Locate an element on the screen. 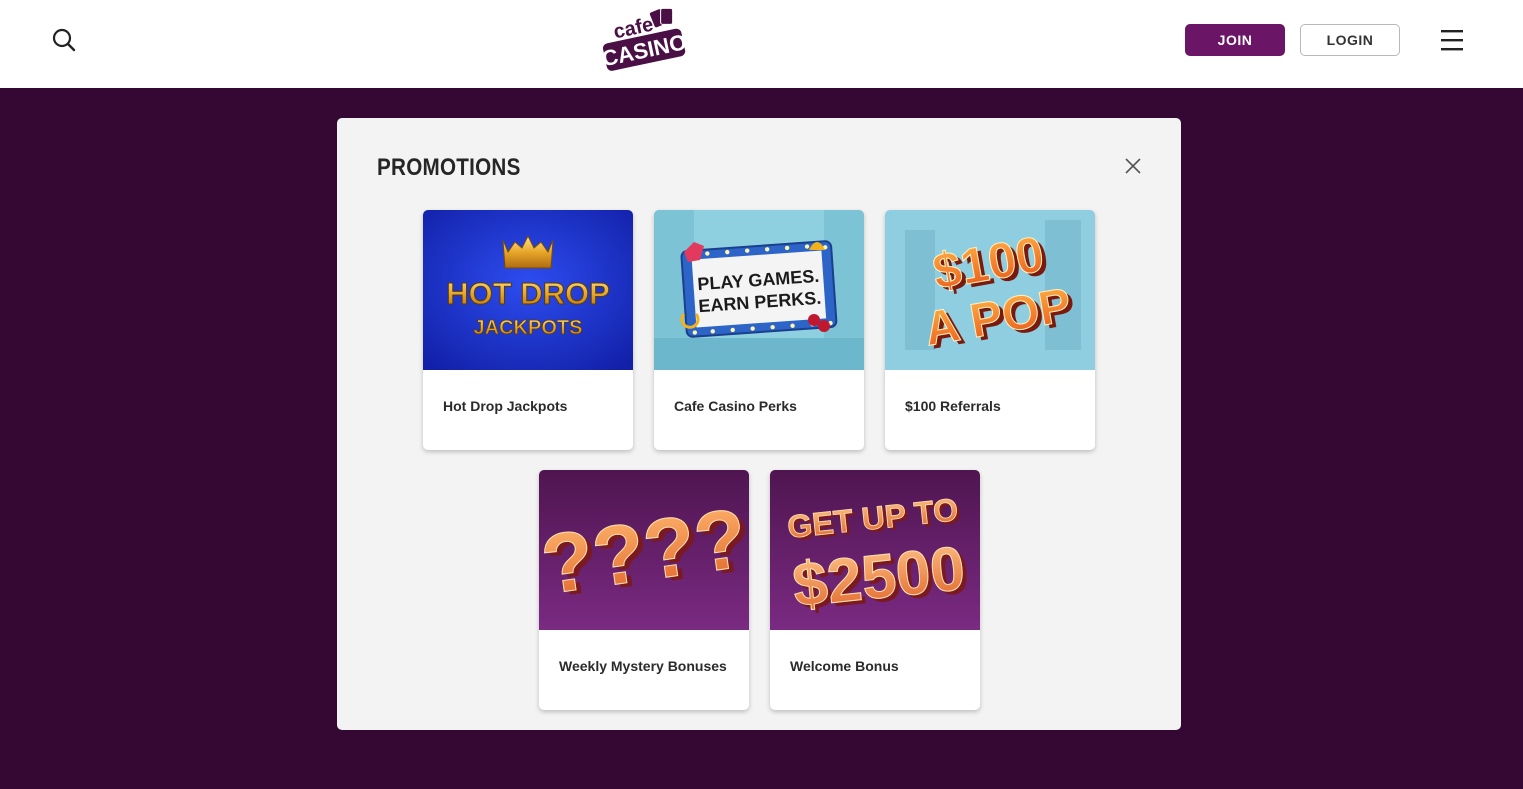  login-button: LOGIN is located at coordinates (1350, 40).